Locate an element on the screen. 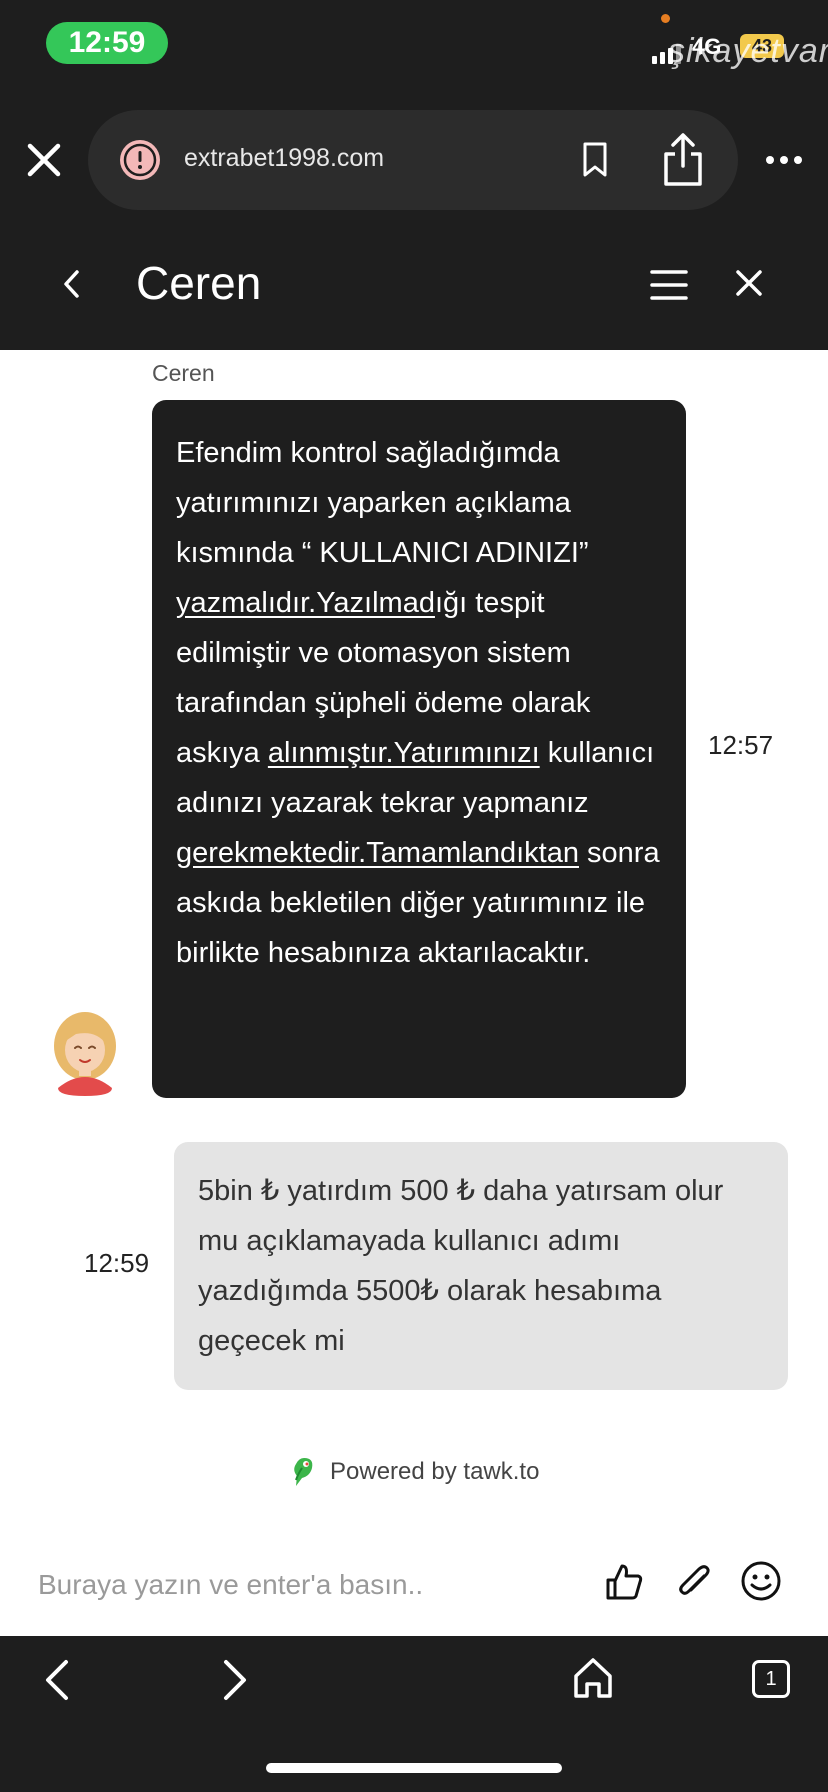 This screenshot has height=1792, width=828. powered-by-text: Powered by tawk.to is located at coordinates (434, 1472).